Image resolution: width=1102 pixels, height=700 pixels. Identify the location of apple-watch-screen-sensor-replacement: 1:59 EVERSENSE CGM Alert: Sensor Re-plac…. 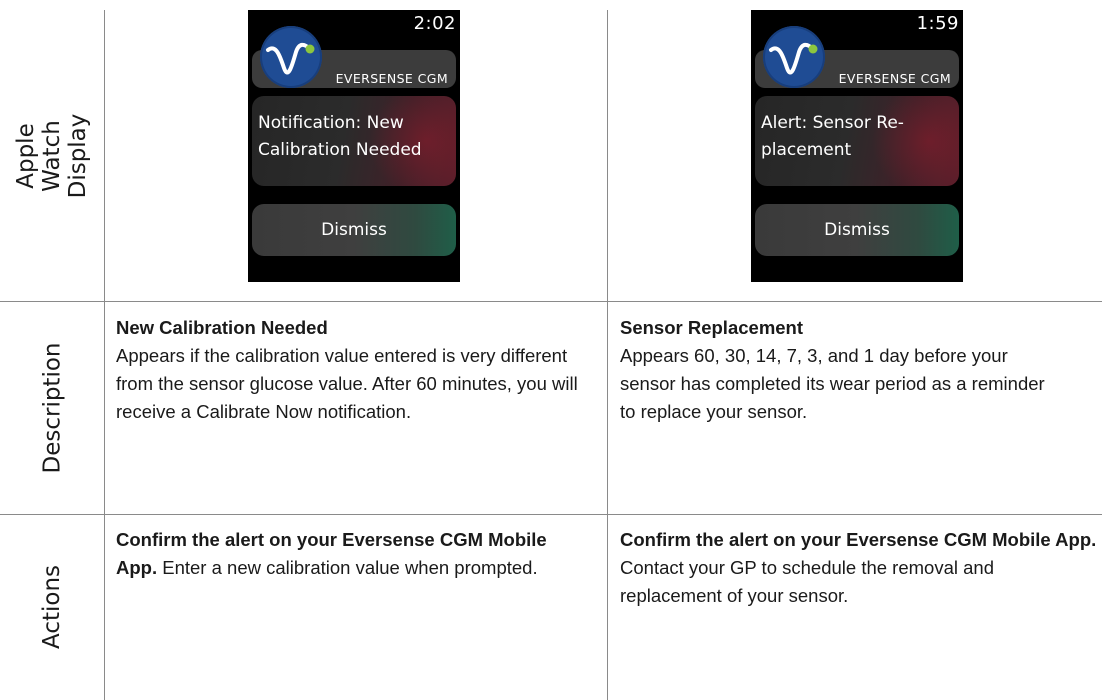
(857, 146).